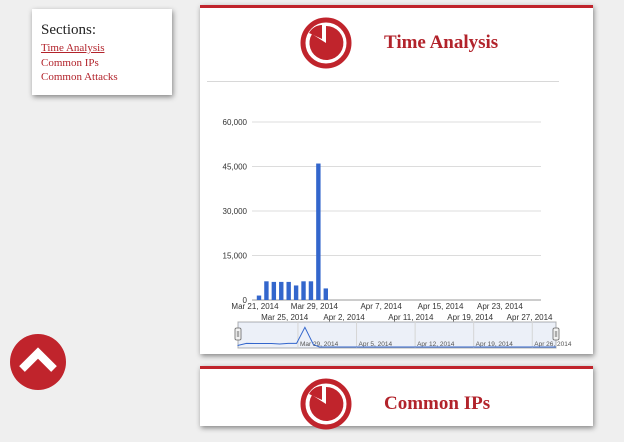  I want to click on nav-link-common-attacks: Common Attacks, so click(102, 77).